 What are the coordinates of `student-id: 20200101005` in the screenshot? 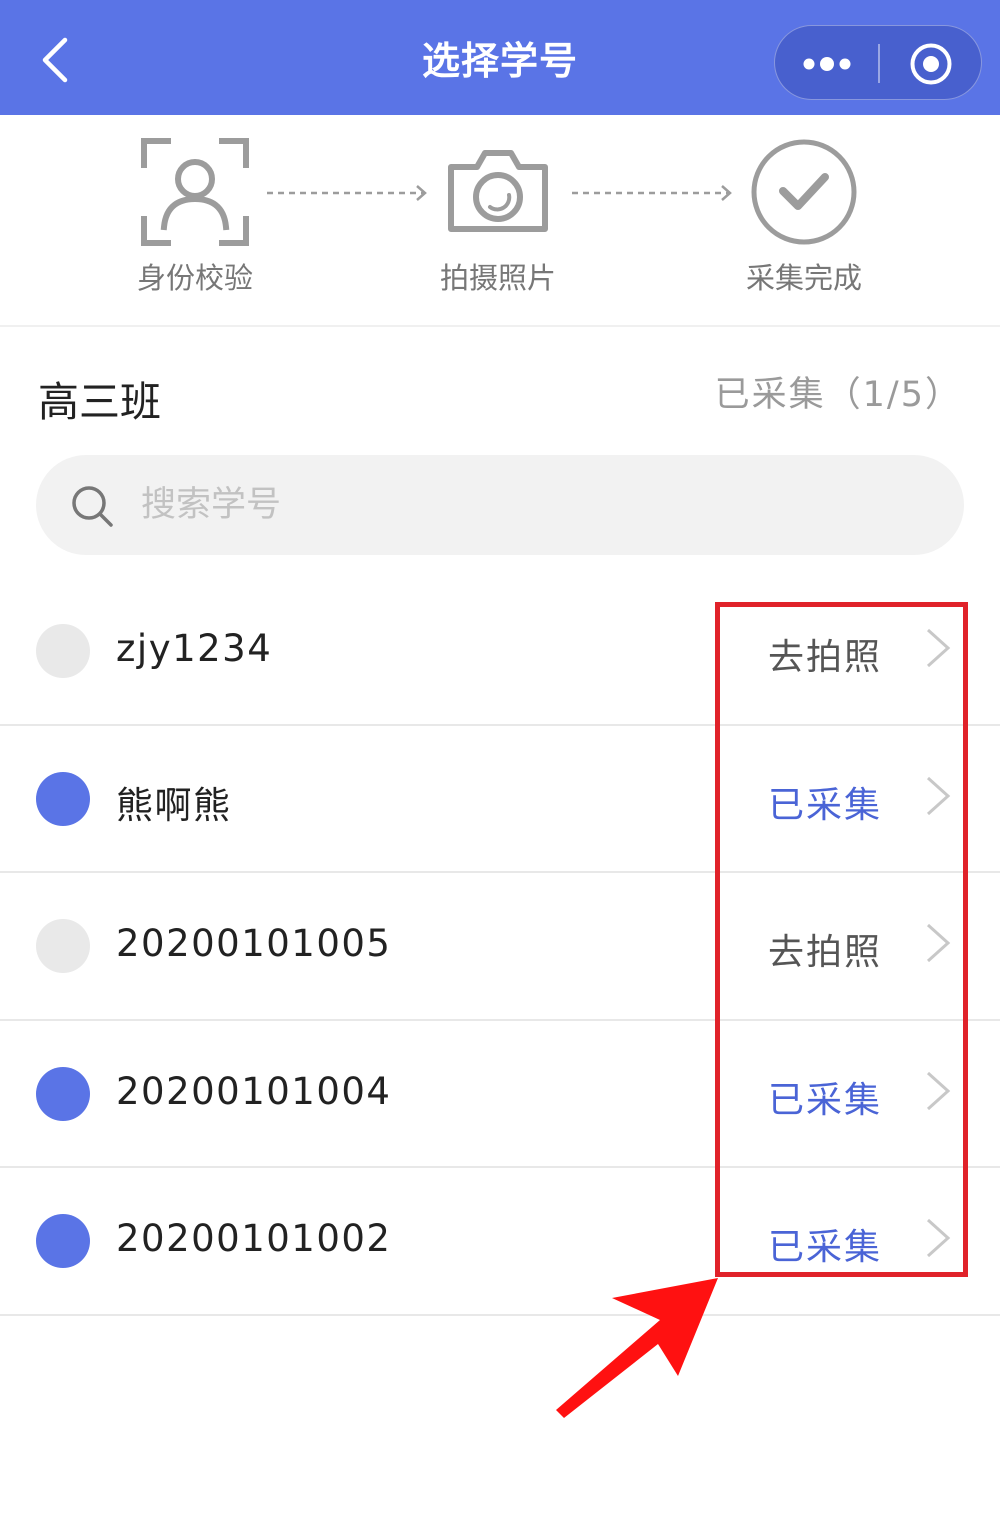 It's located at (254, 943).